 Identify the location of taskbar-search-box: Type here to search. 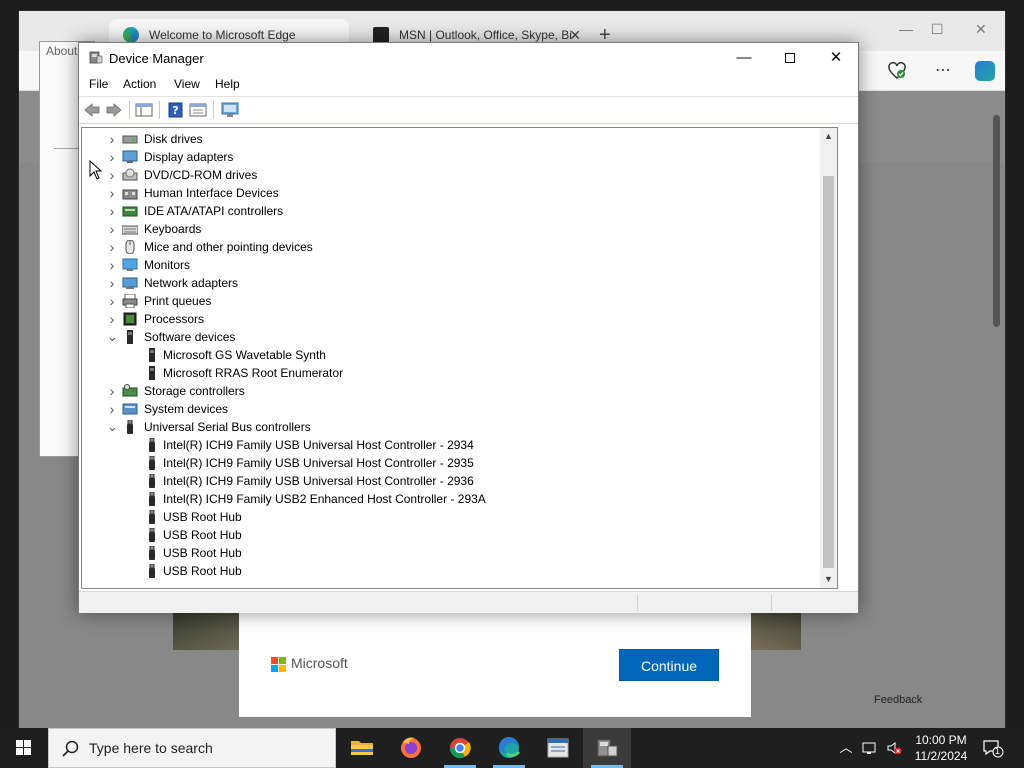
(192, 748).